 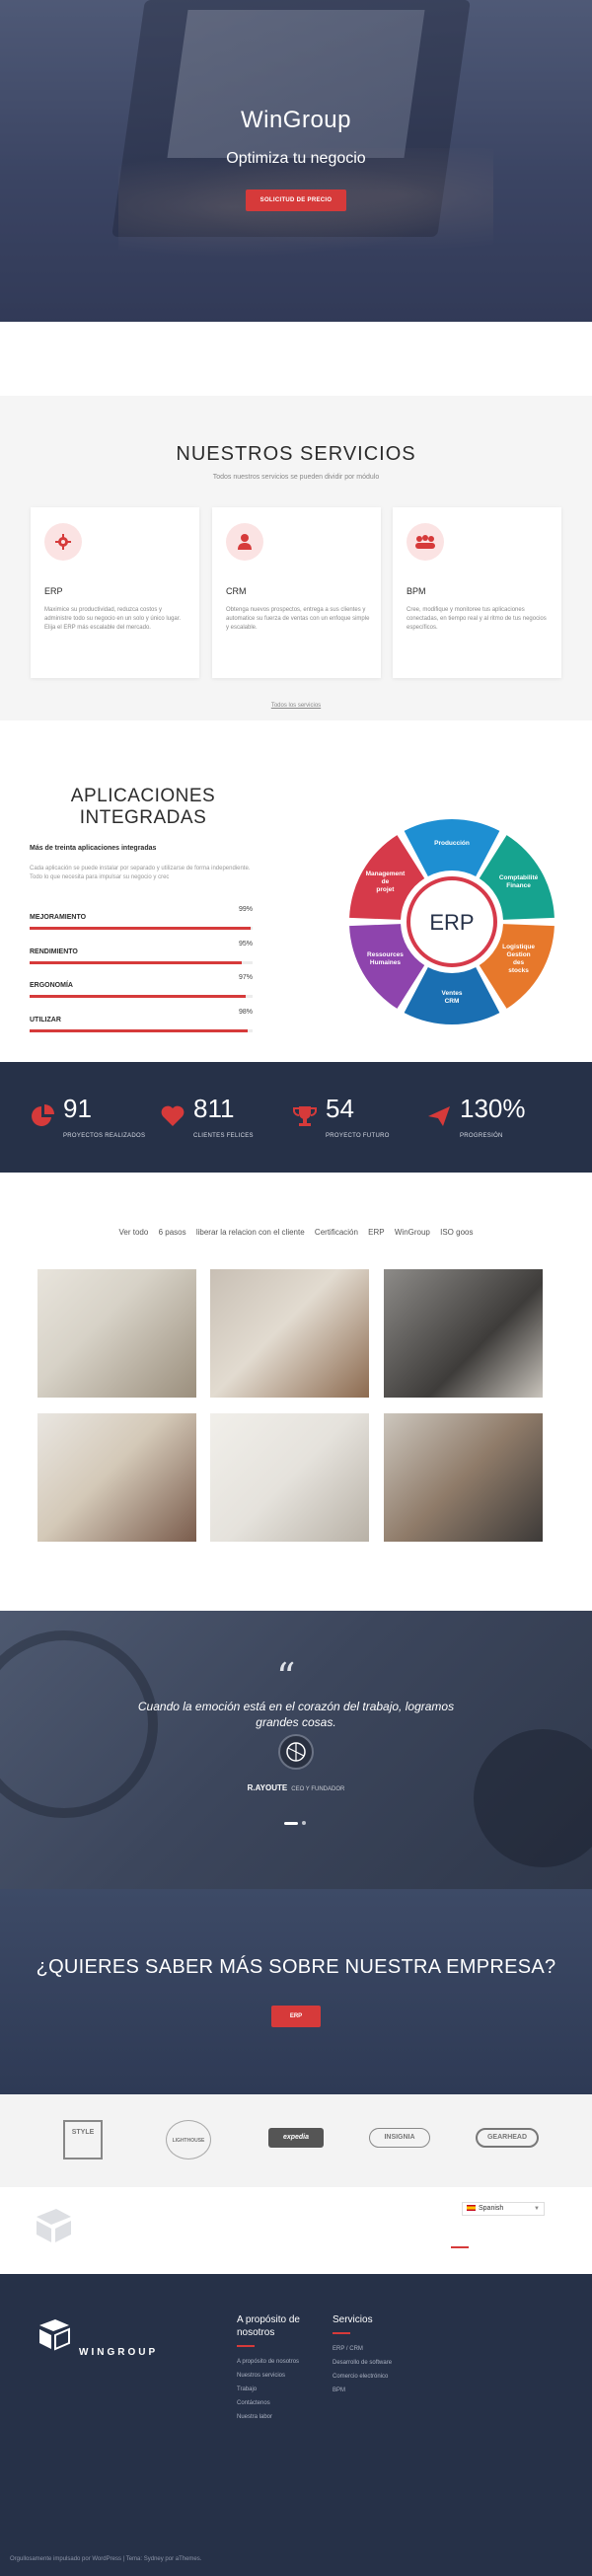 What do you see at coordinates (295, 1821) in the screenshot?
I see `carousel-dots` at bounding box center [295, 1821].